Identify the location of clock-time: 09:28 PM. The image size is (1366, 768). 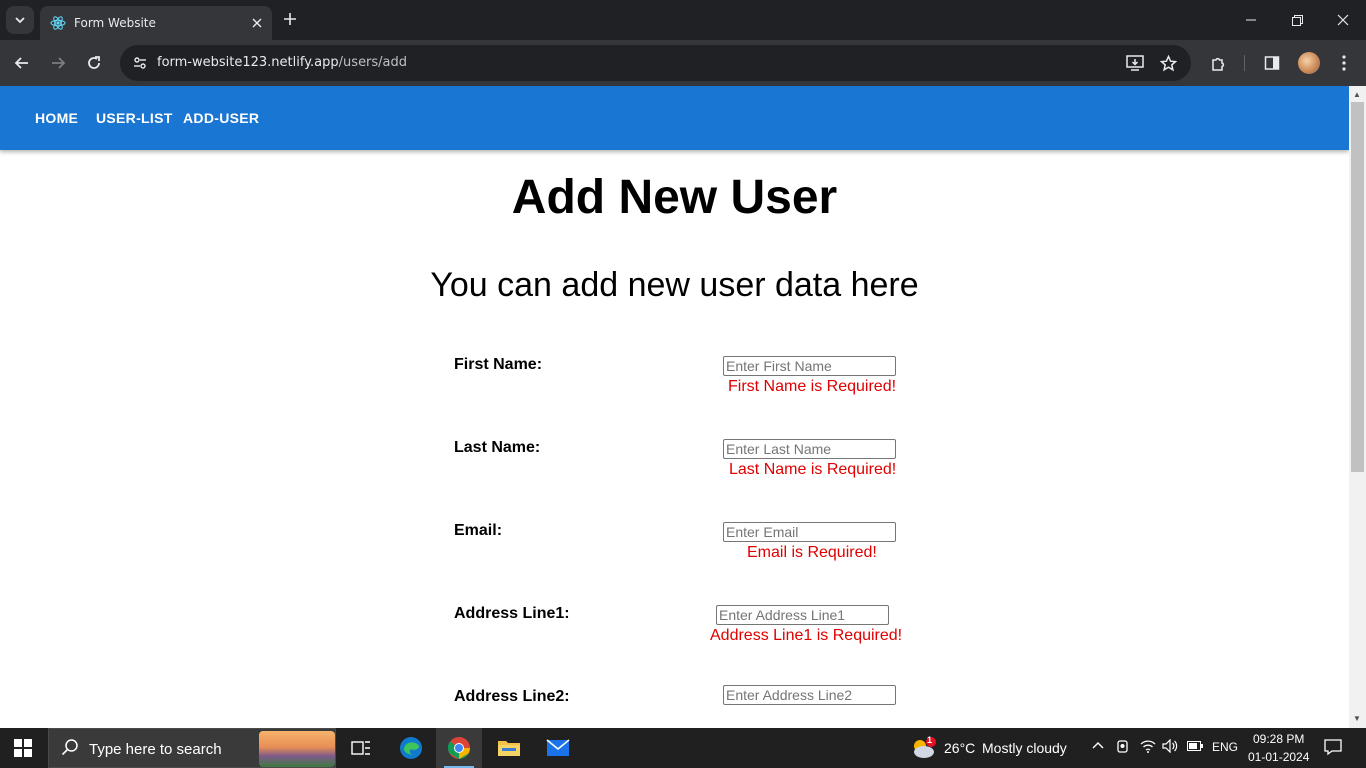
(1278, 739).